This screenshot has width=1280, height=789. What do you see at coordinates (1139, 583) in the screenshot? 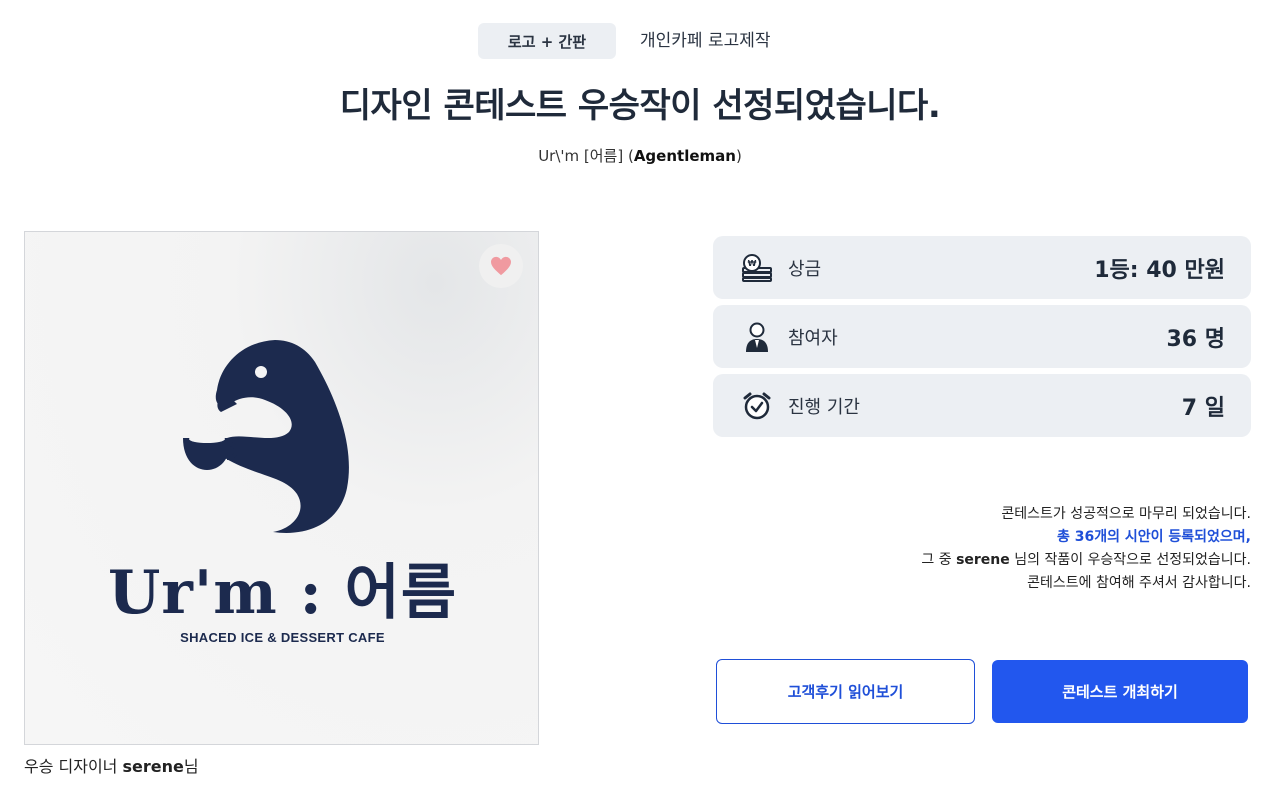
I see `message-line-4: 콘테스트에 참여해 주셔서 감사합니다.` at bounding box center [1139, 583].